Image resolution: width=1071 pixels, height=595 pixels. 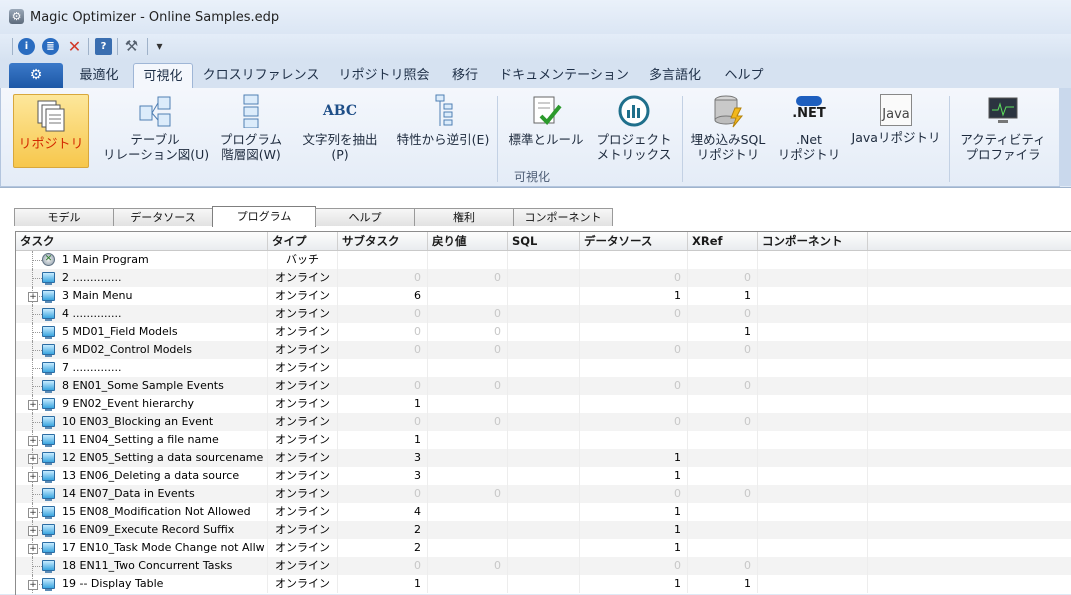 I want to click on extract-strings-button: ABC 文字列を抽出(P), so click(x=340, y=128).